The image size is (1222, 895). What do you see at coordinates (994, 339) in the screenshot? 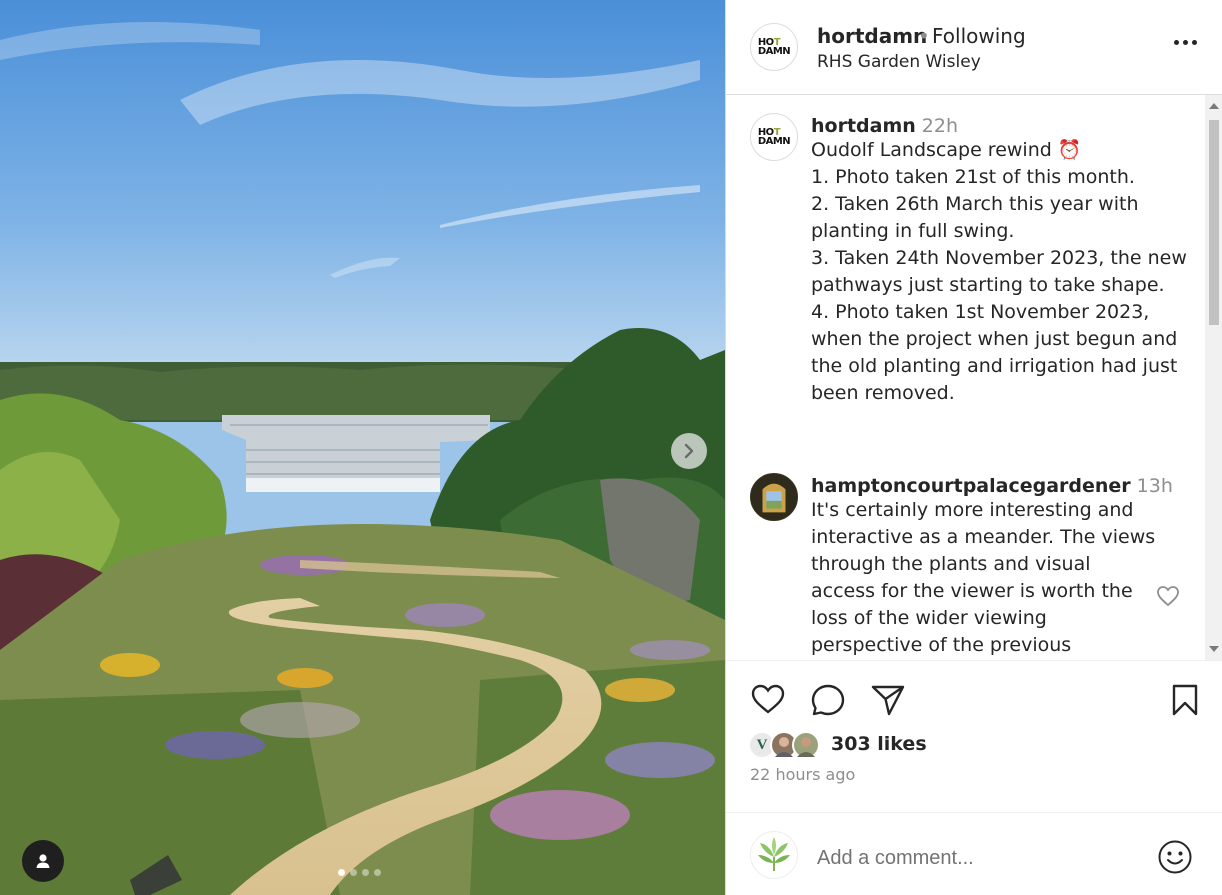
I see `caption-line: when the project when just begun and` at bounding box center [994, 339].